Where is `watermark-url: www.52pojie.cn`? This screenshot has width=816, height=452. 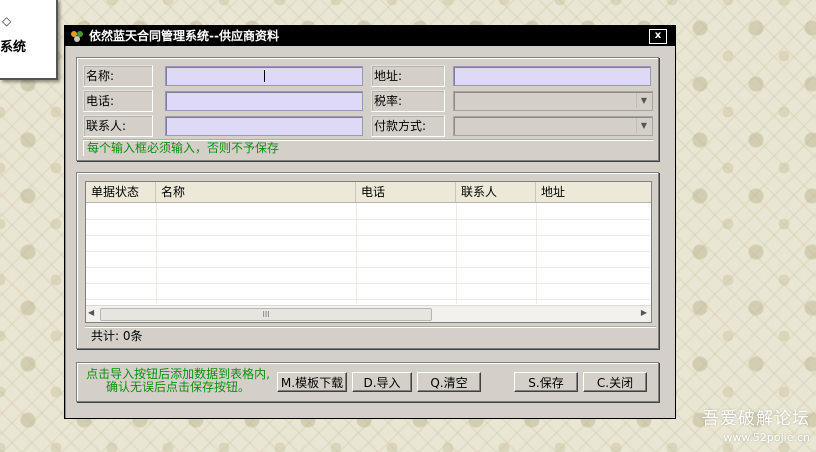
watermark-url: www.52pojie.cn is located at coordinates (766, 437).